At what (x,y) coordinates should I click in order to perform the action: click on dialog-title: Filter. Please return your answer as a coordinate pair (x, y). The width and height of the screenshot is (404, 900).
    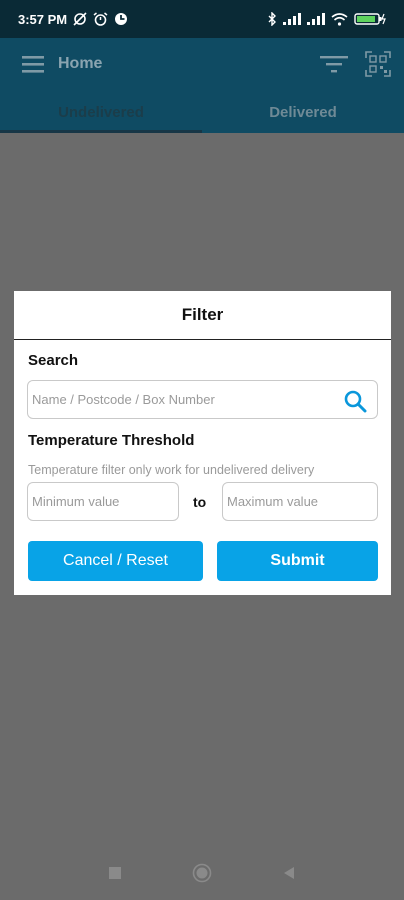
    Looking at the image, I should click on (202, 315).